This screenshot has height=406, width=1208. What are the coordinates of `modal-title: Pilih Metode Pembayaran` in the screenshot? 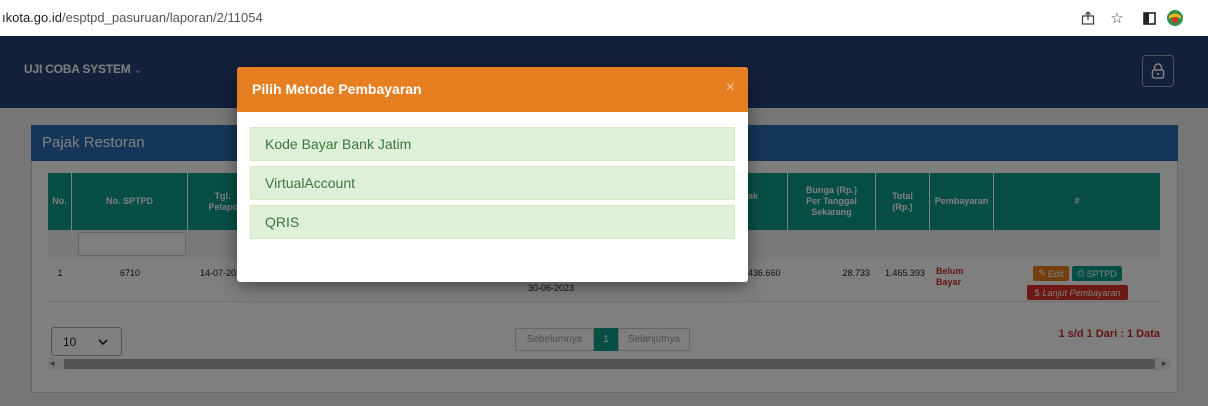 It's located at (337, 89).